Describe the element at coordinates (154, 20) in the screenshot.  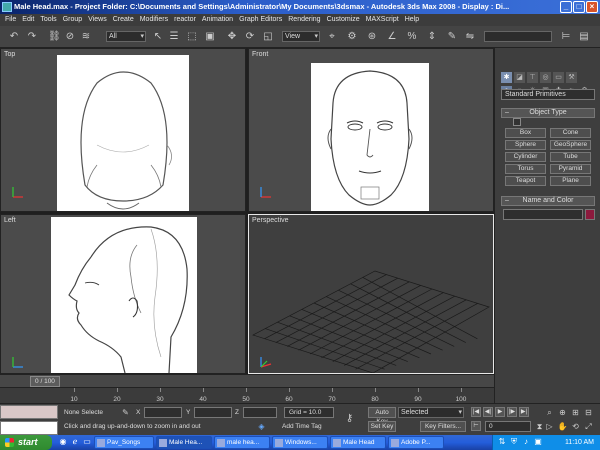
I see `menu-modifiers: Modifiers` at that location.